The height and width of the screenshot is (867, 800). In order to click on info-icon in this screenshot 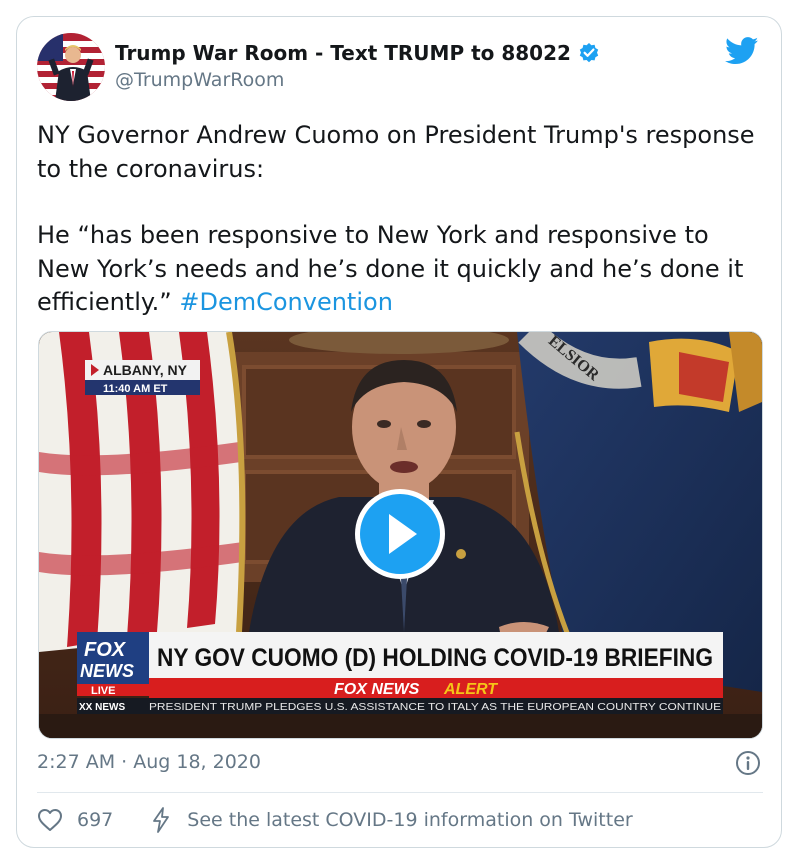, I will do `click(748, 763)`.